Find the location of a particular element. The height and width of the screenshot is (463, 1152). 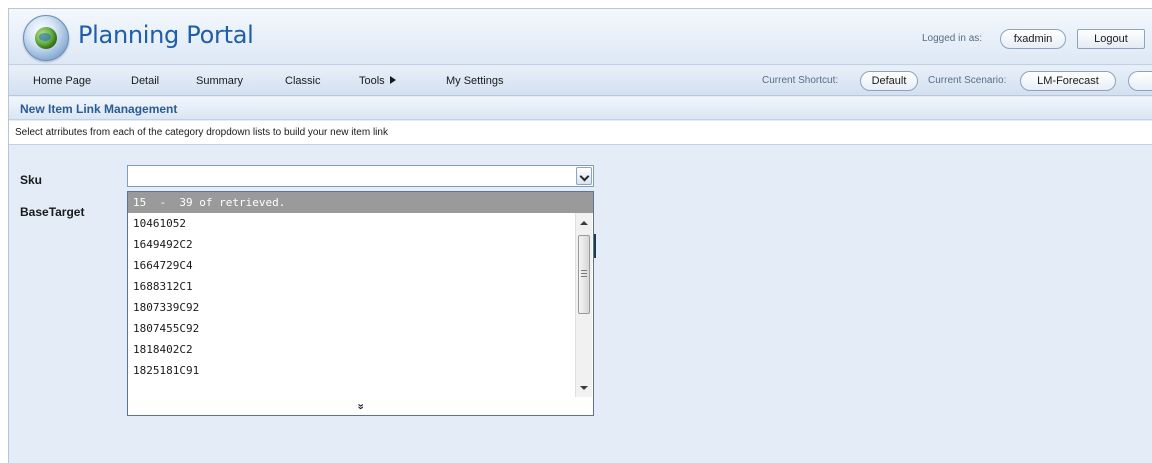

nav-detail: Detail is located at coordinates (145, 81).